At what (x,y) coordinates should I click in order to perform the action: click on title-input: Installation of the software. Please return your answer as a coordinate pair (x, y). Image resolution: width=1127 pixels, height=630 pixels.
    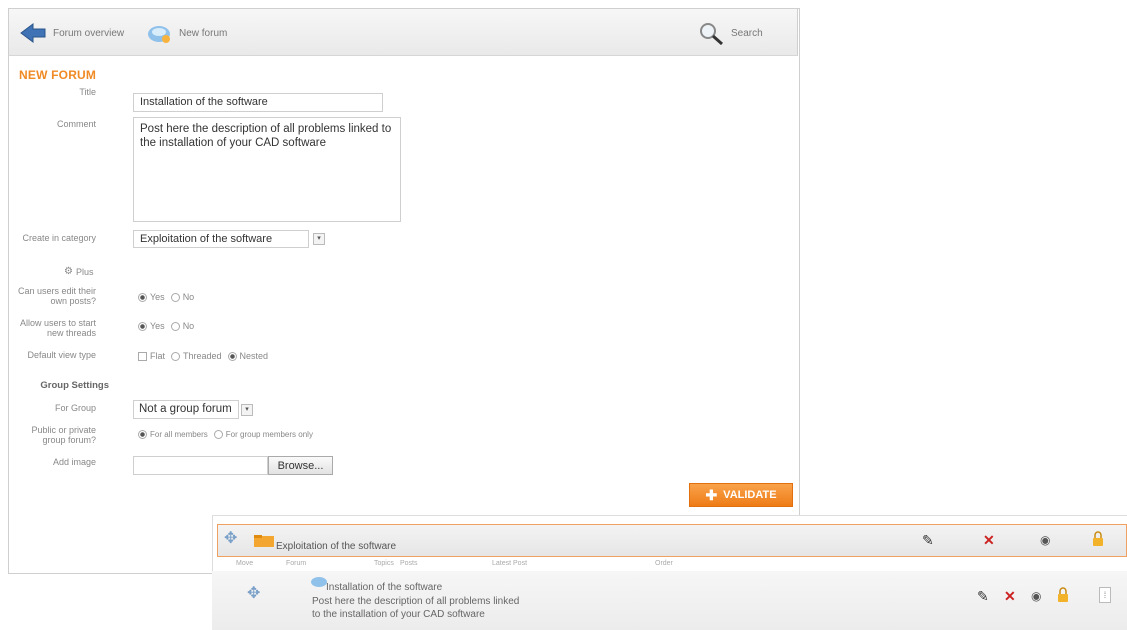
    Looking at the image, I should click on (258, 102).